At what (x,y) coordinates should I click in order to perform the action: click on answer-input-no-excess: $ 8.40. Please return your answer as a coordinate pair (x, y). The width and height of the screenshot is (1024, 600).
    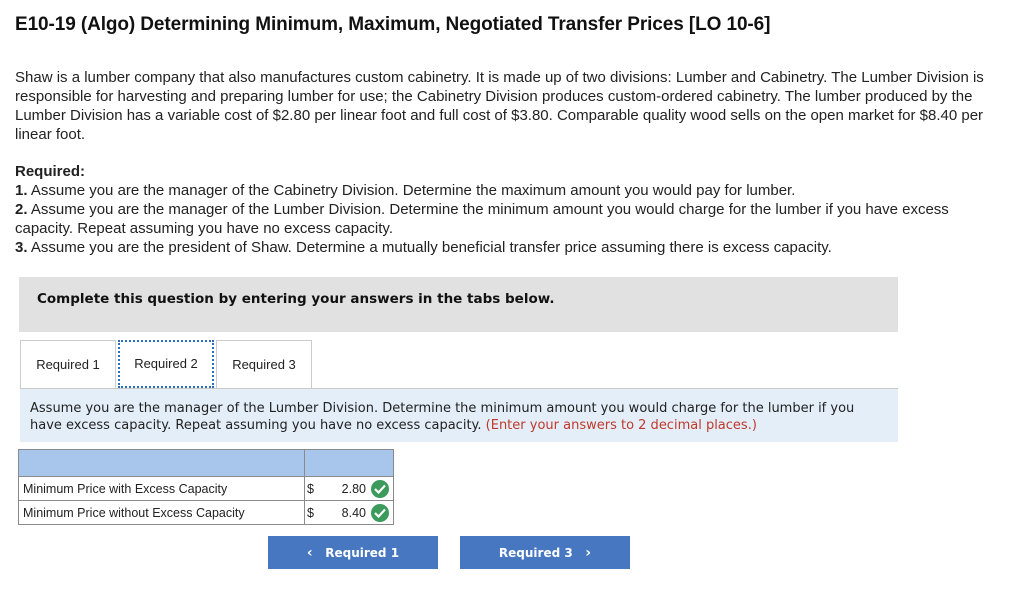
    Looking at the image, I should click on (349, 512).